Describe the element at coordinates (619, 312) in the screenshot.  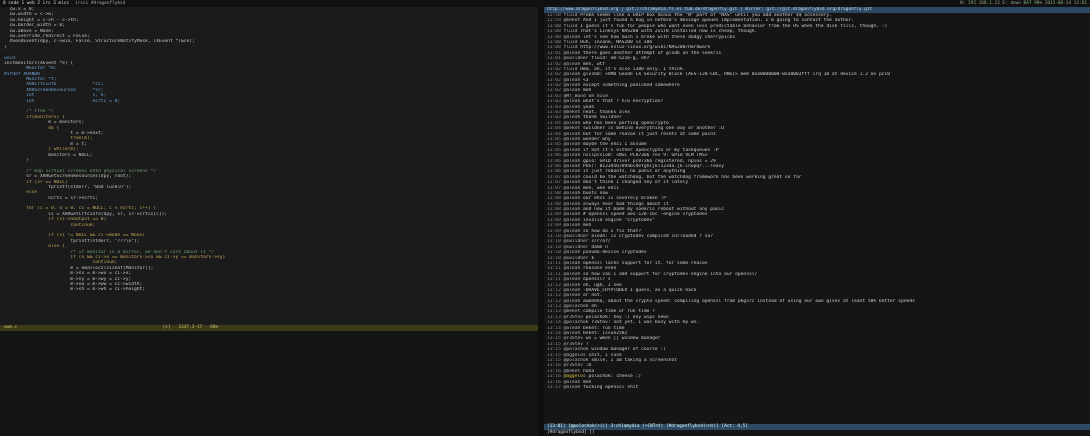
I see `message-text: compile time or run time ?` at that location.